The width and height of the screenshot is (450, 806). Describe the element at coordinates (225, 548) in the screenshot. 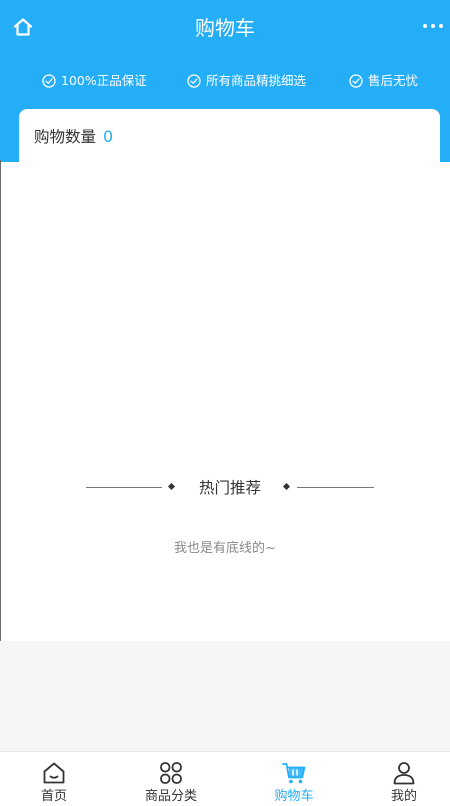

I see `end-of-list-hint: 我也是有底线的~` at that location.